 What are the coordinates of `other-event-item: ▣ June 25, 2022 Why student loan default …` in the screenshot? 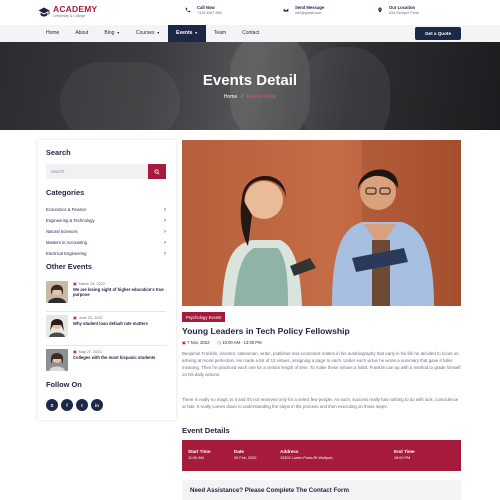 It's located at (106, 329).